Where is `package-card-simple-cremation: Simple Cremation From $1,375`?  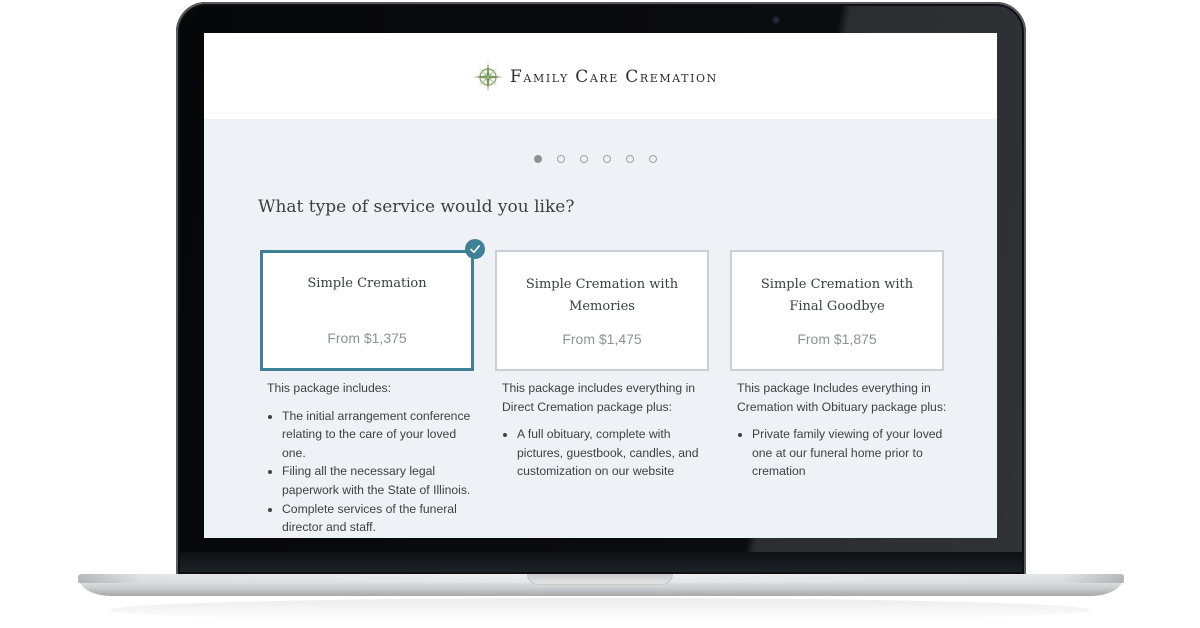 package-card-simple-cremation: Simple Cremation From $1,375 is located at coordinates (372, 305).